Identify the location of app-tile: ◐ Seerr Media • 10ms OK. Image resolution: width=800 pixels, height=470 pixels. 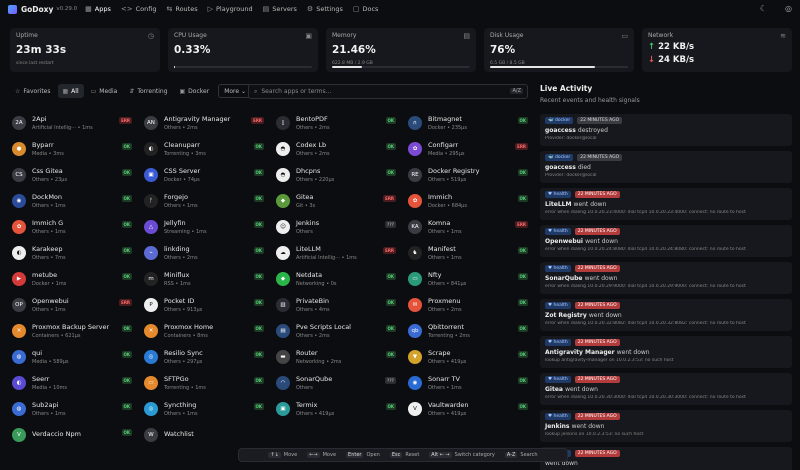
(73, 383).